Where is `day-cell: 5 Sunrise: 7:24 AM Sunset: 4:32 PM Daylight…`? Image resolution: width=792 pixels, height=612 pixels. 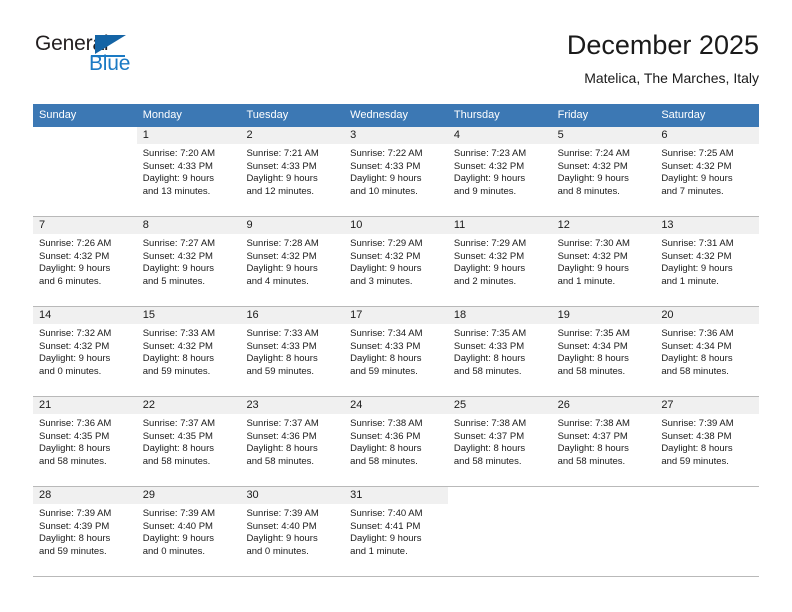
day-cell: 5 Sunrise: 7:24 AM Sunset: 4:32 PM Daylight… is located at coordinates (603, 171).